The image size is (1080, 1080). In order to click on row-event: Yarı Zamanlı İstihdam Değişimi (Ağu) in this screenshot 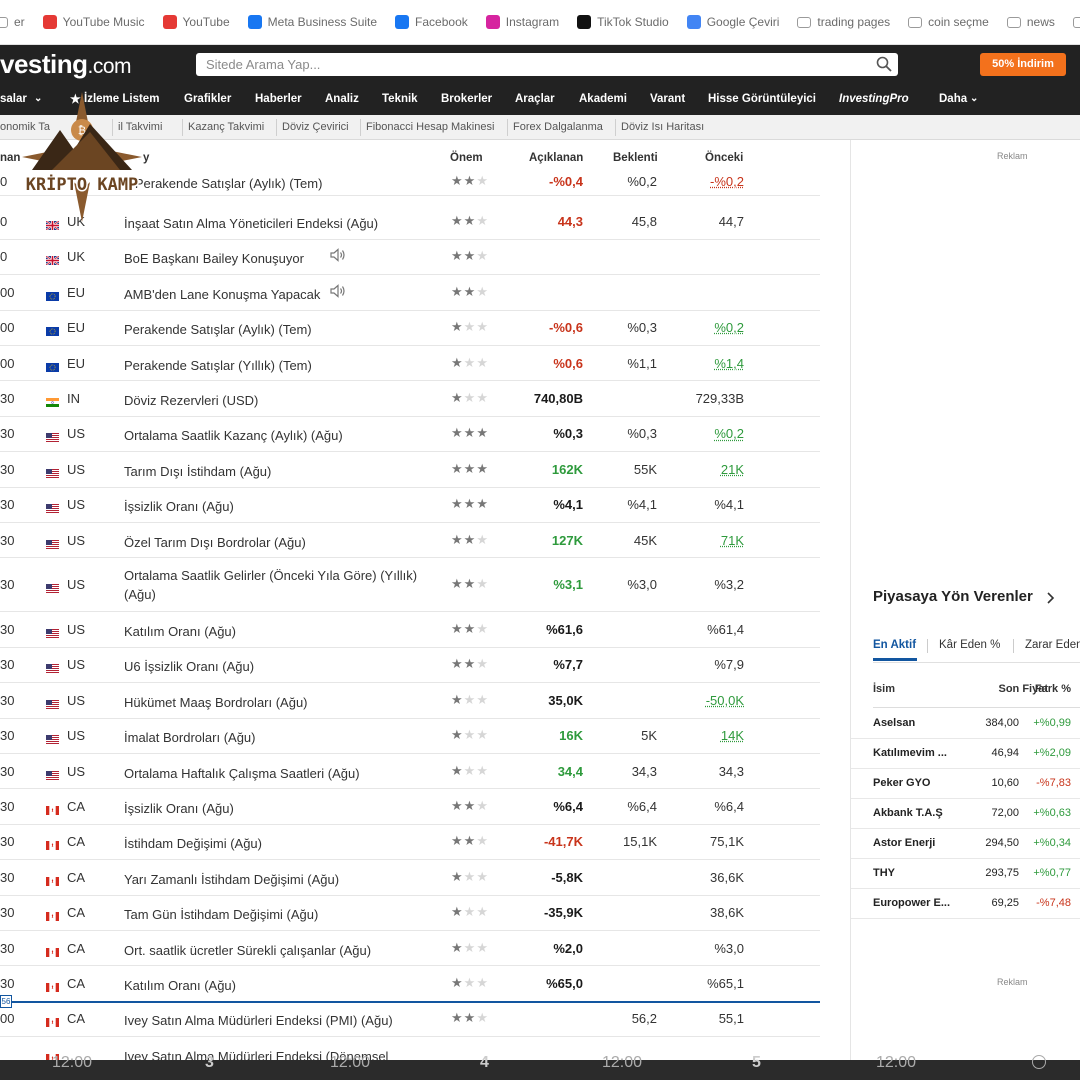, I will do `click(274, 879)`.